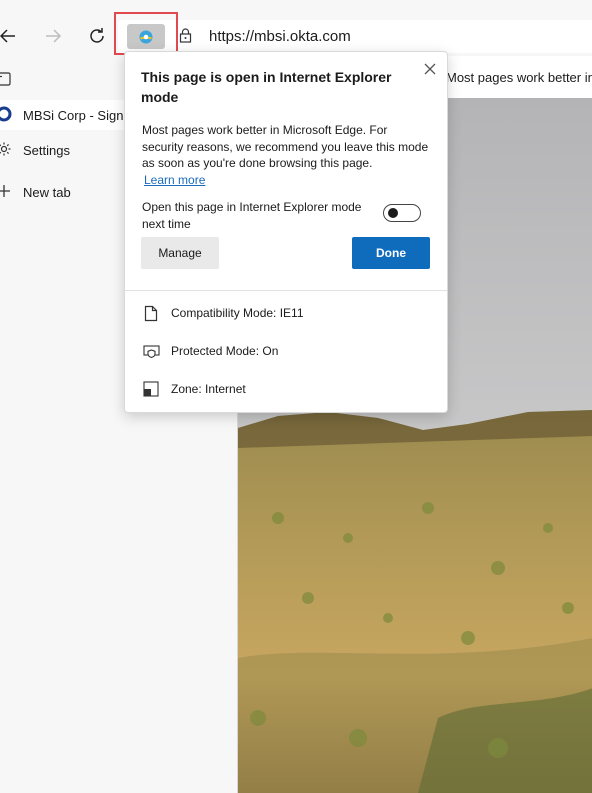 The height and width of the screenshot is (793, 592). Describe the element at coordinates (6, 192) in the screenshot. I see `plus-icon` at that location.